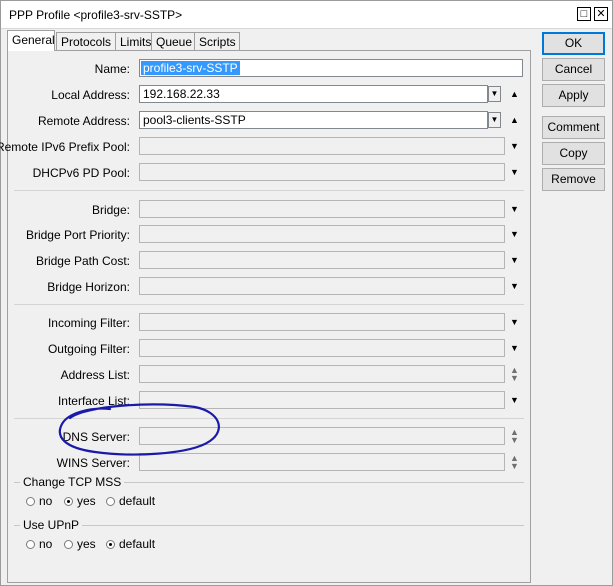  I want to click on restore-icon: □, so click(584, 14).